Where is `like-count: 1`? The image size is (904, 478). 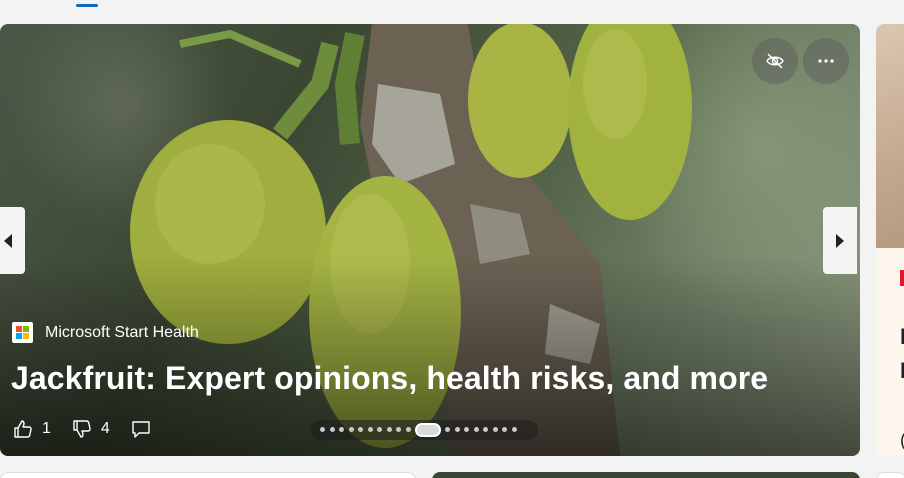 like-count: 1 is located at coordinates (46, 428).